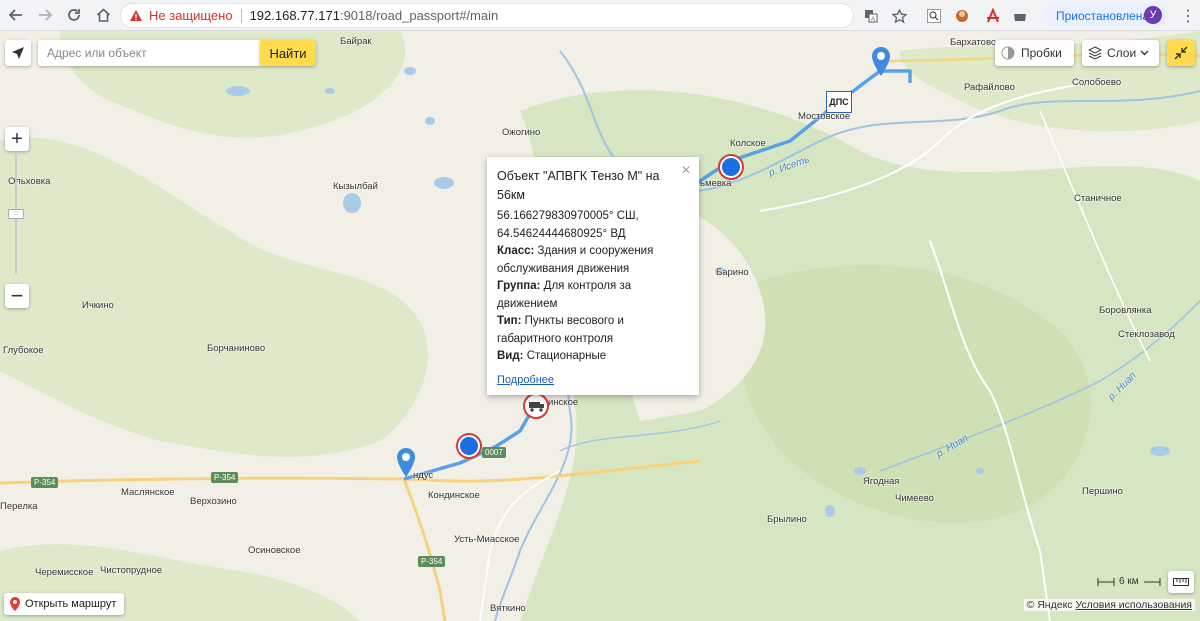  I want to click on start-pin-icon, so click(881, 62).